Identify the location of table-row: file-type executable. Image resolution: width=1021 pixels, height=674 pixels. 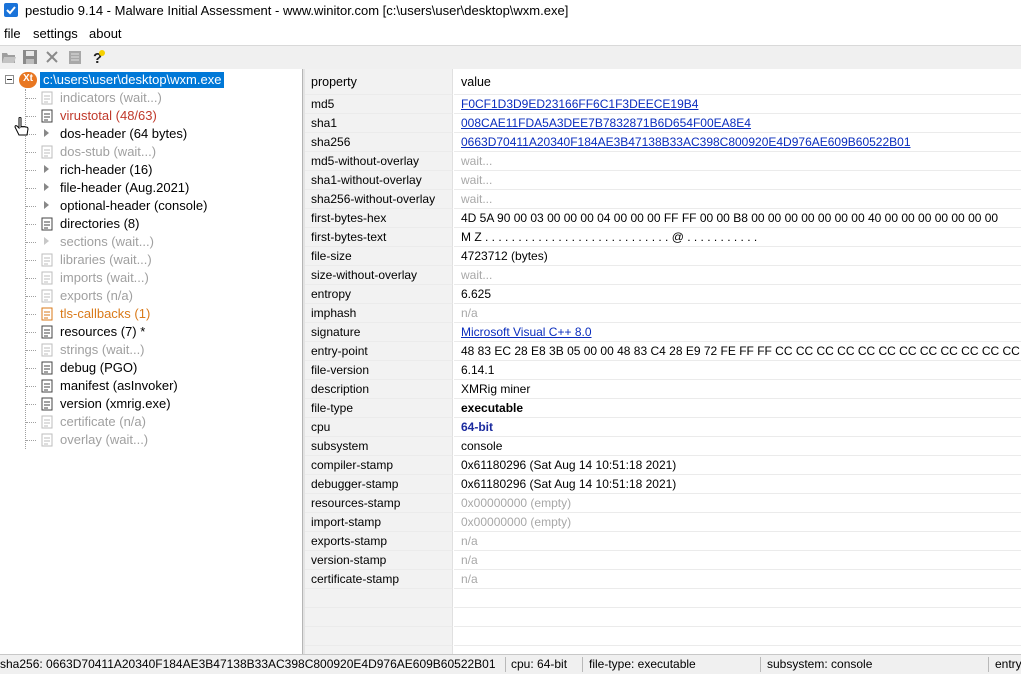
(663, 408).